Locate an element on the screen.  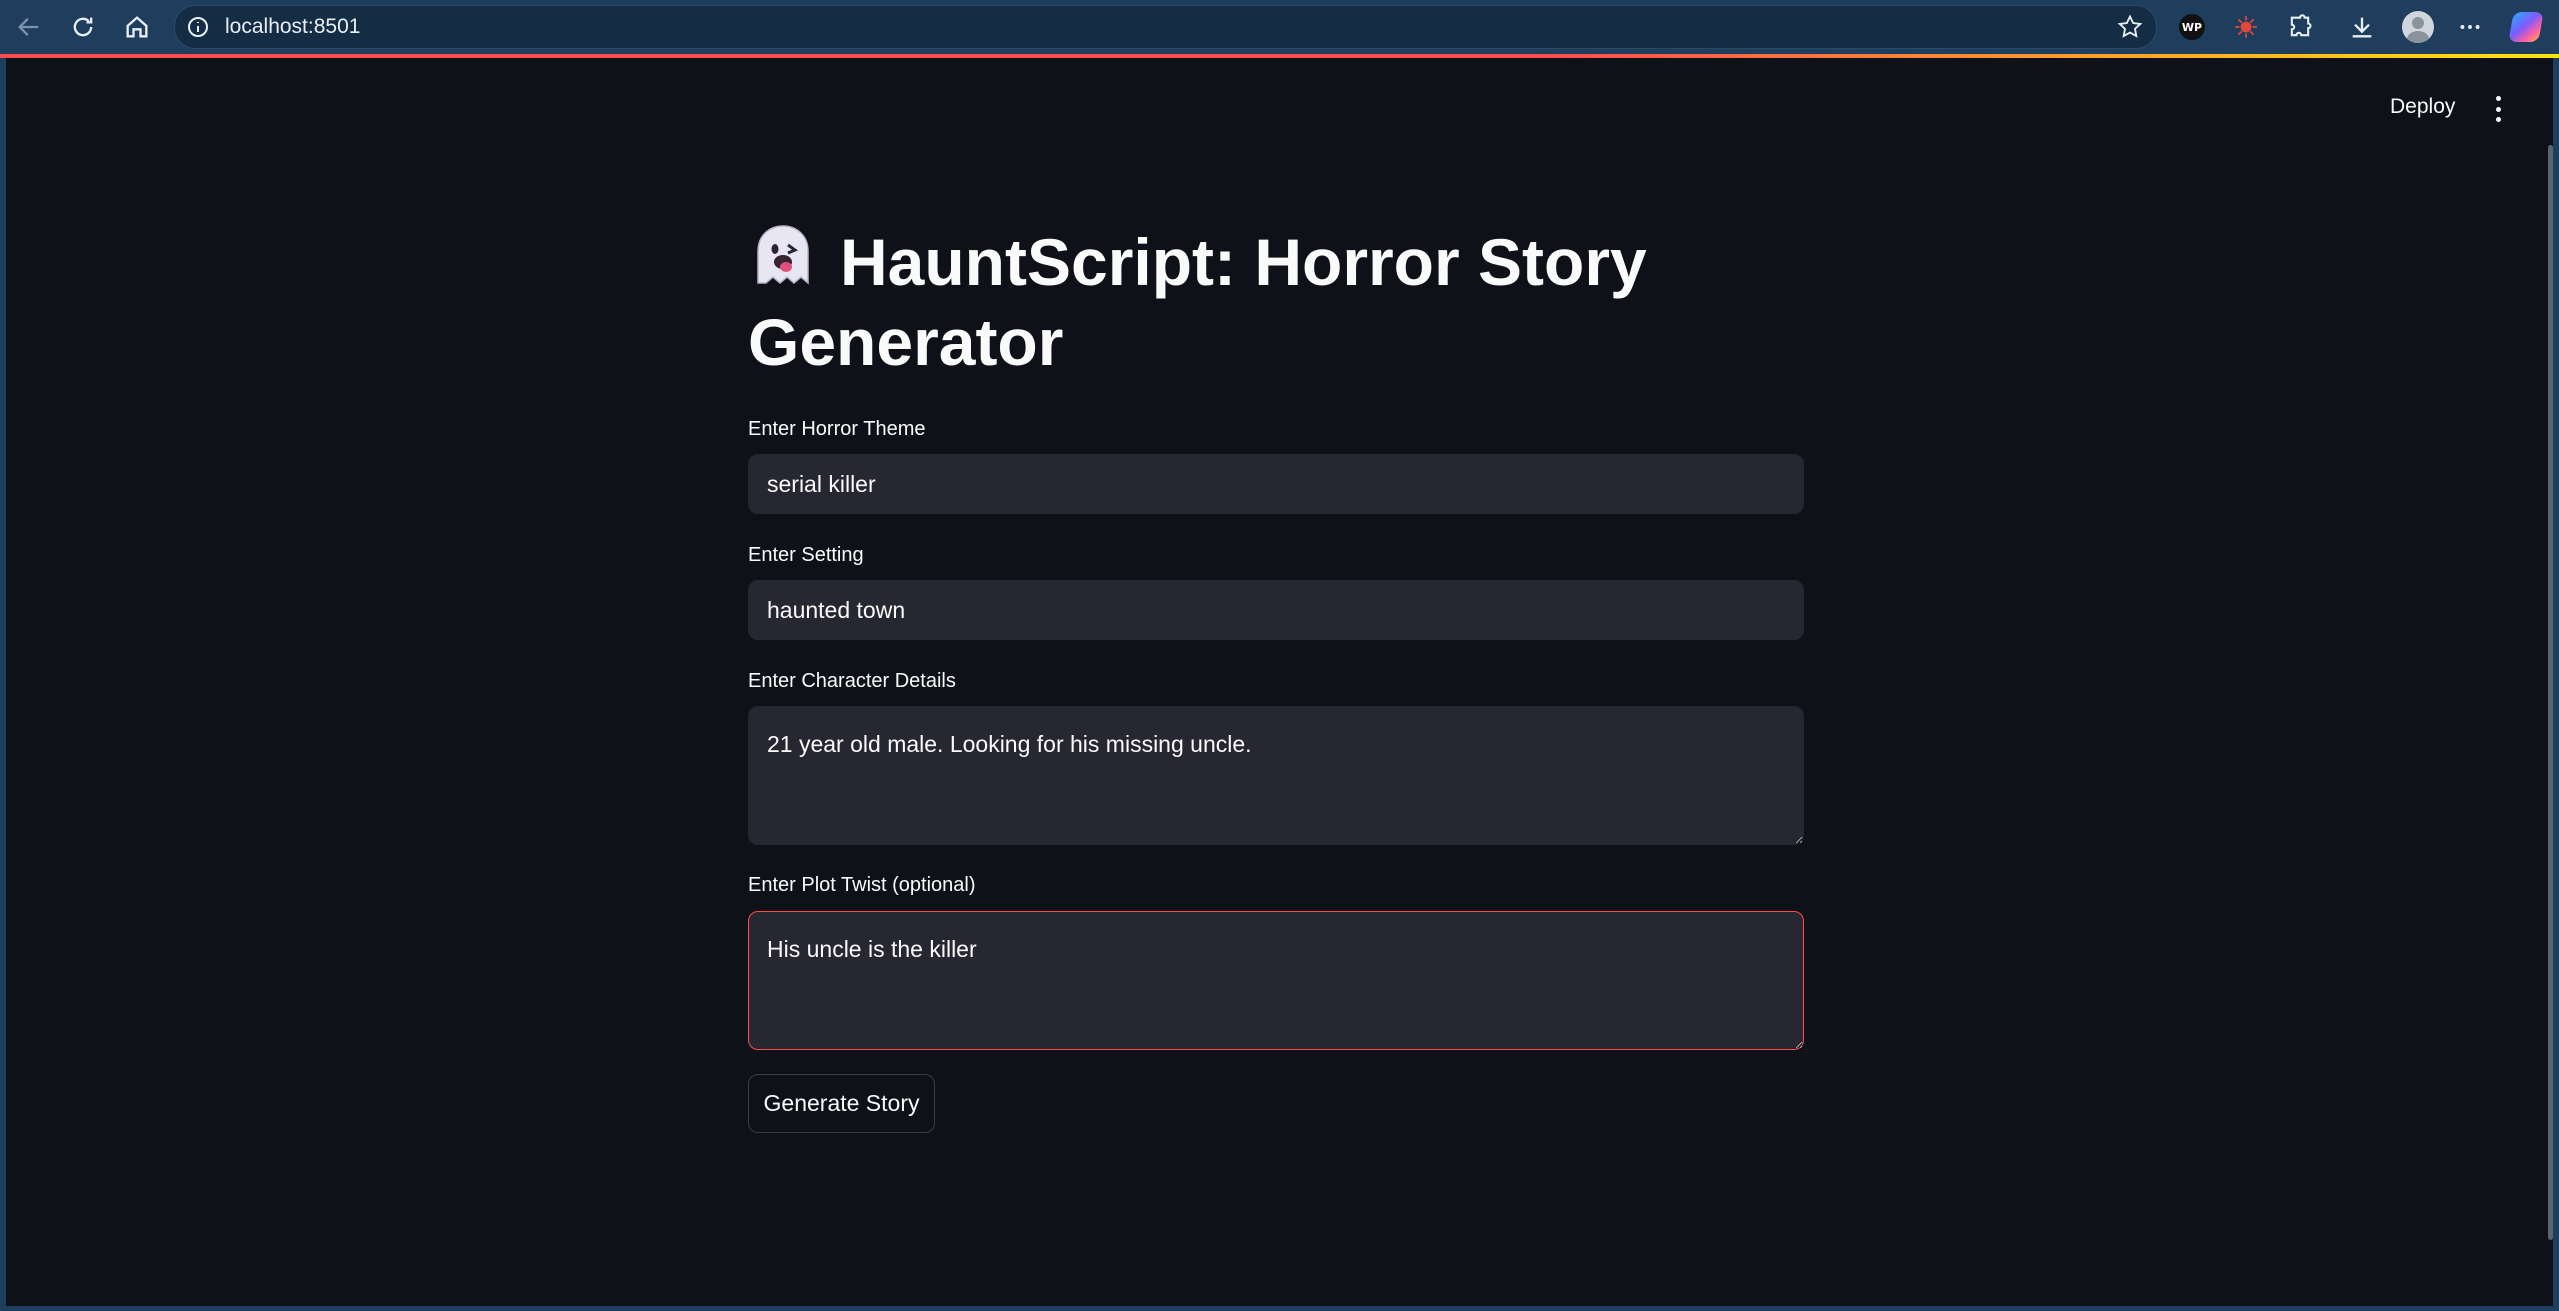
page-title-text: HauntScript: Horror Story Generator is located at coordinates (1197, 302).